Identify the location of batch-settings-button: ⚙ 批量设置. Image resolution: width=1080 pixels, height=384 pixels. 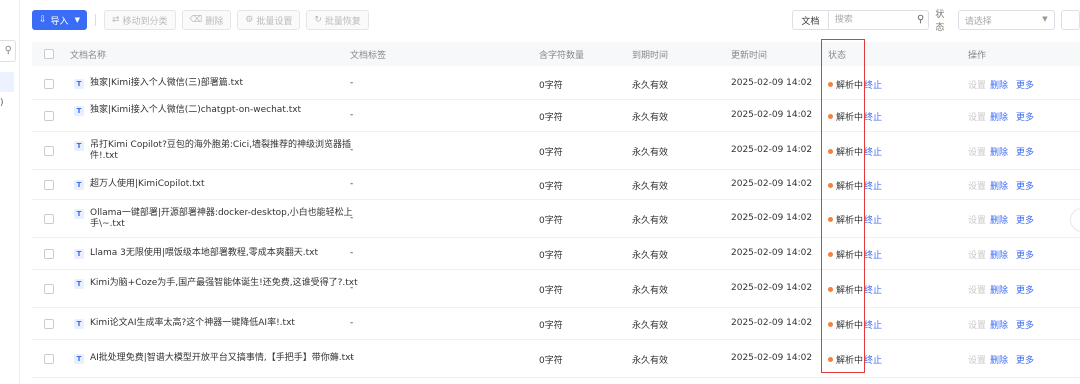
(269, 20).